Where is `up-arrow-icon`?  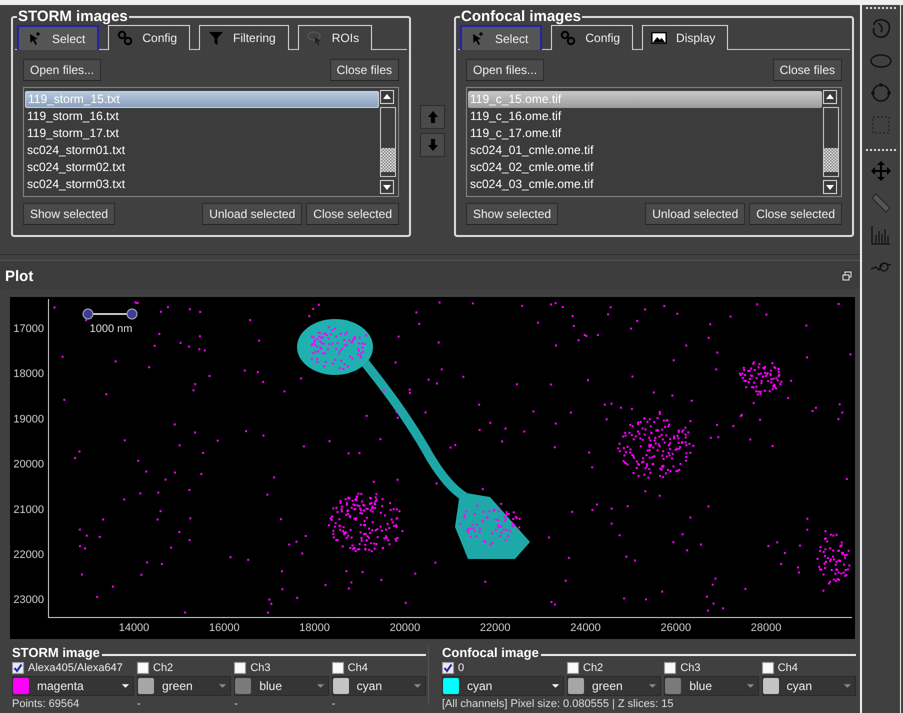 up-arrow-icon is located at coordinates (432, 117).